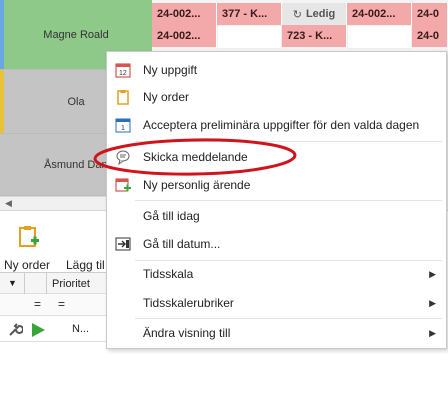 The image size is (448, 393). I want to click on scroll-left-icon: ◀, so click(8, 203).